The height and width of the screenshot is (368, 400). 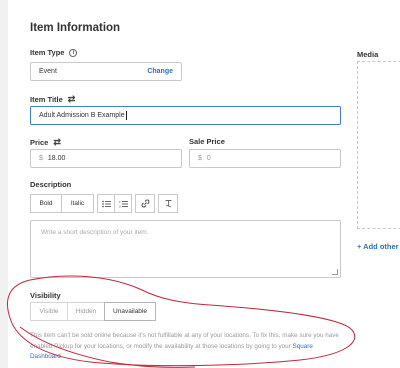 I want to click on bullet-list-icon, so click(x=106, y=203).